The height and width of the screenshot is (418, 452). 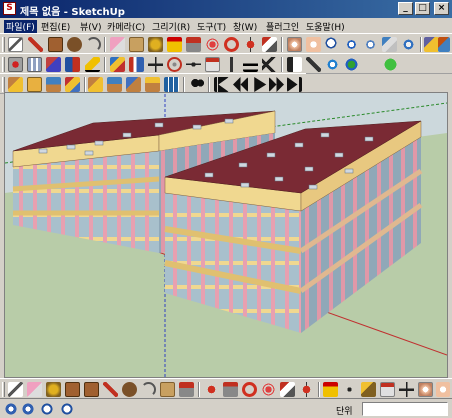 What do you see at coordinates (351, 64) in the screenshot?
I see `globe-icon` at bounding box center [351, 64].